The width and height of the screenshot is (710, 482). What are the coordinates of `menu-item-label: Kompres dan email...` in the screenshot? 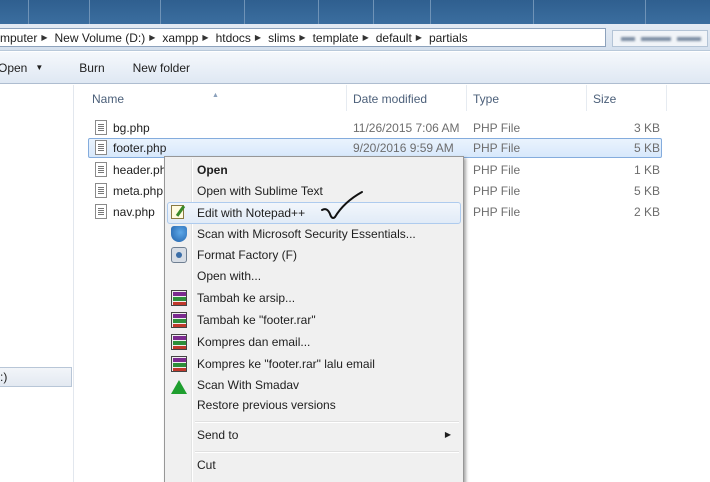 It's located at (254, 342).